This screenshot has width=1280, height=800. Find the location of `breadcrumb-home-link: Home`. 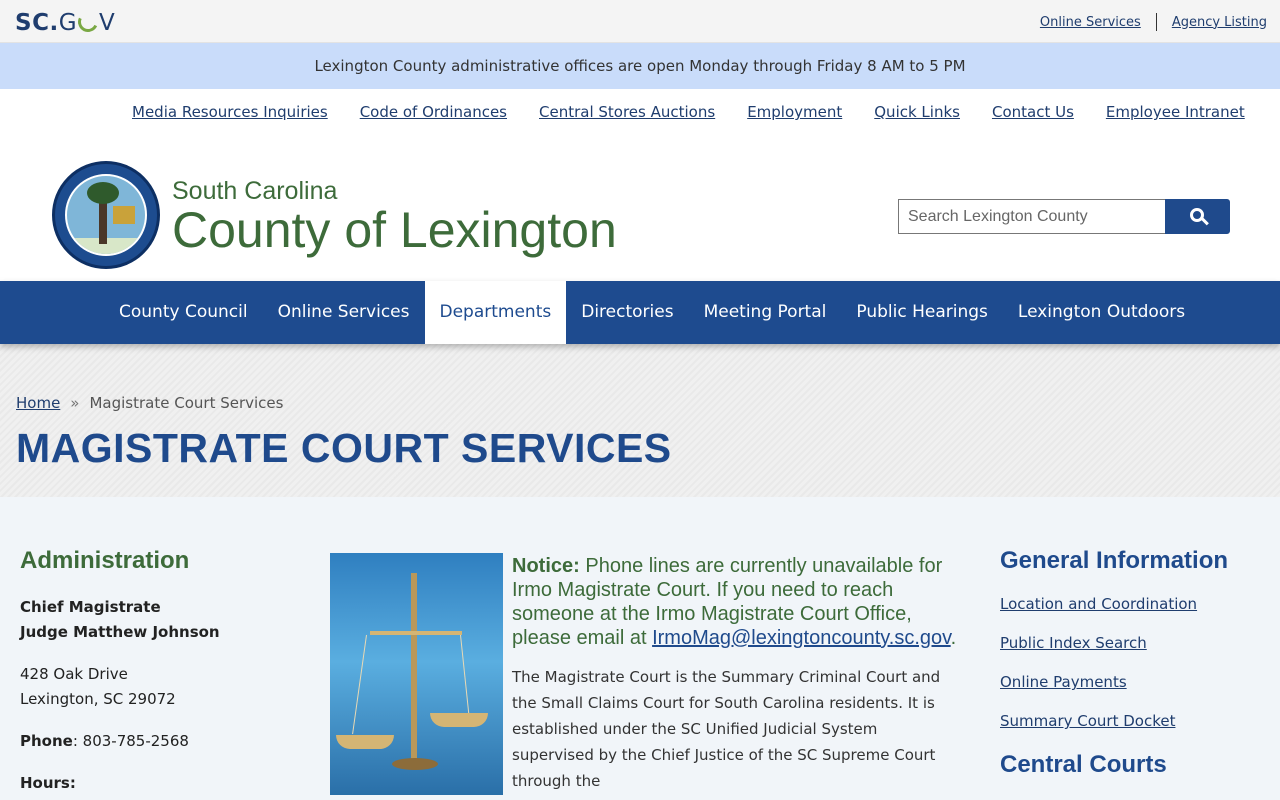

breadcrumb-home-link: Home is located at coordinates (38, 403).